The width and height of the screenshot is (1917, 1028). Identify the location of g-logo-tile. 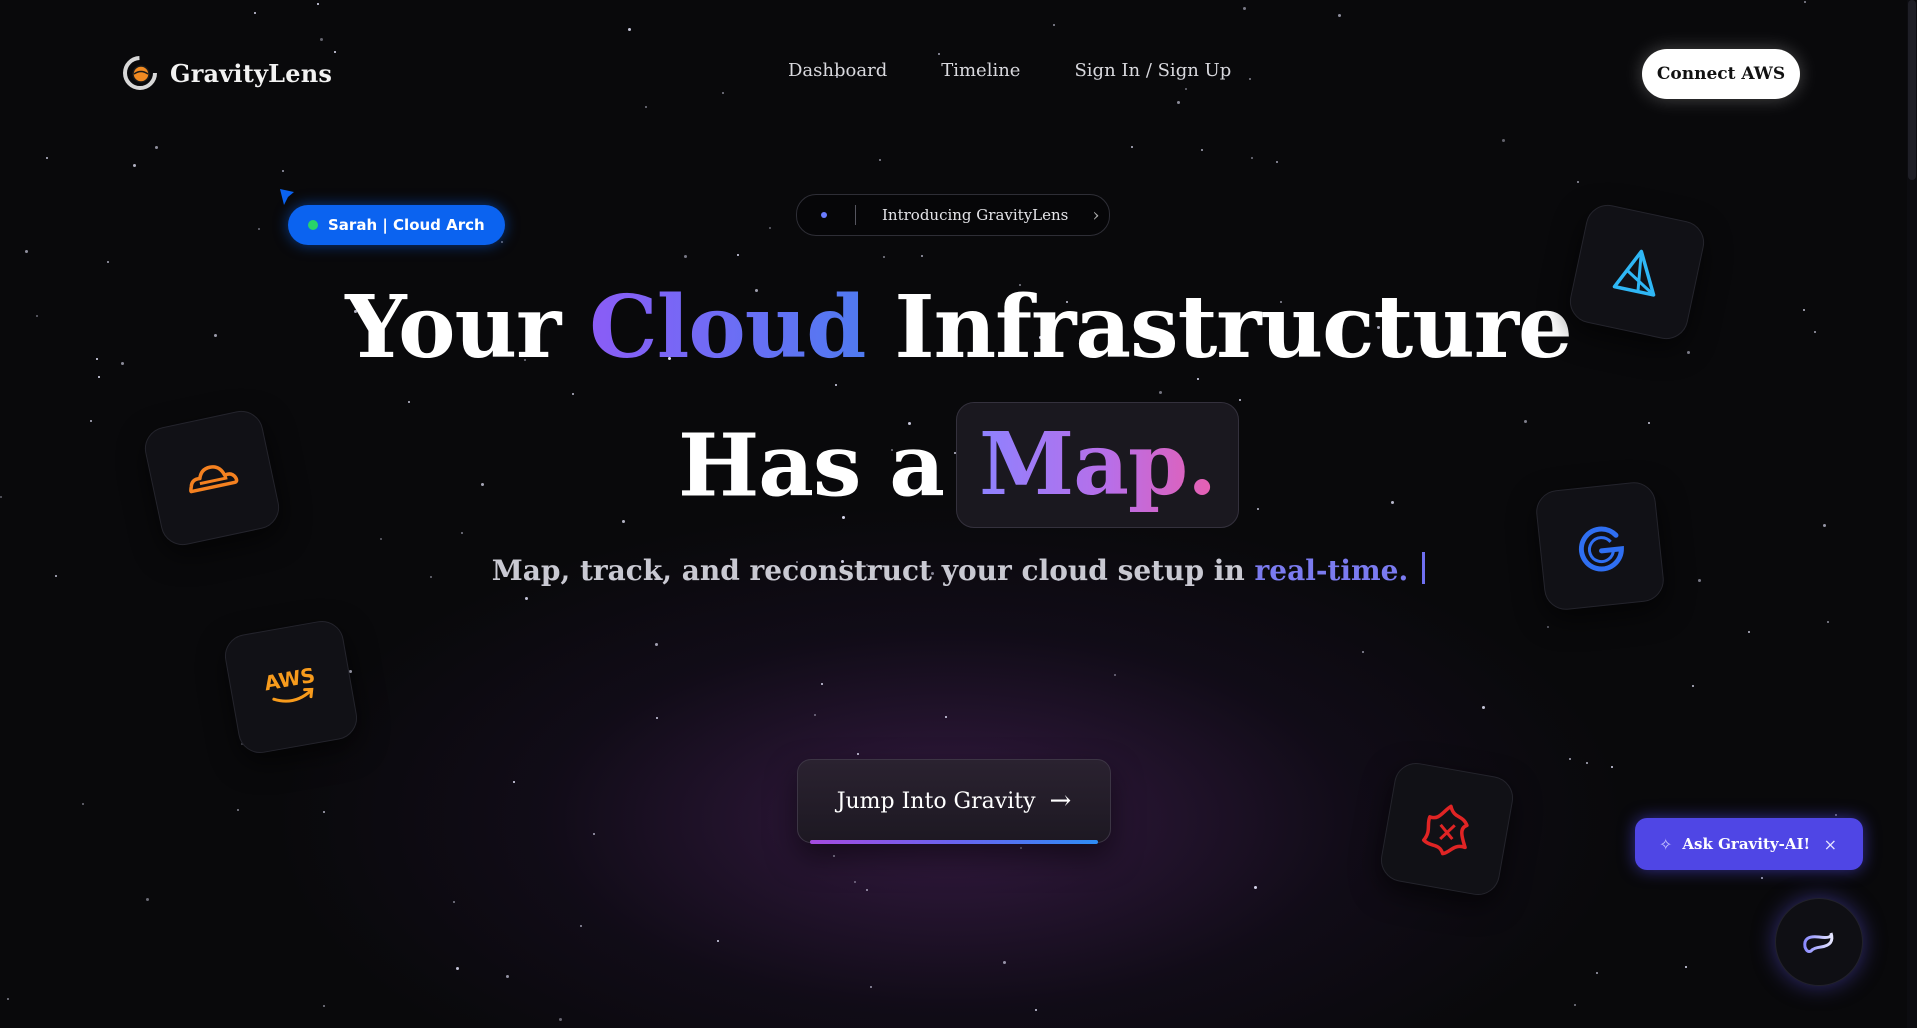
(1600, 546).